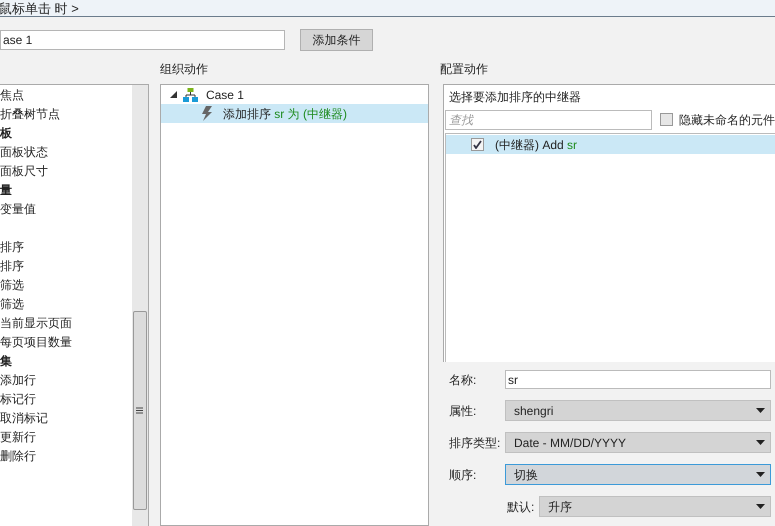 Image resolution: width=775 pixels, height=526 pixels. What do you see at coordinates (66, 133) in the screenshot?
I see `action-list-item: 板` at bounding box center [66, 133].